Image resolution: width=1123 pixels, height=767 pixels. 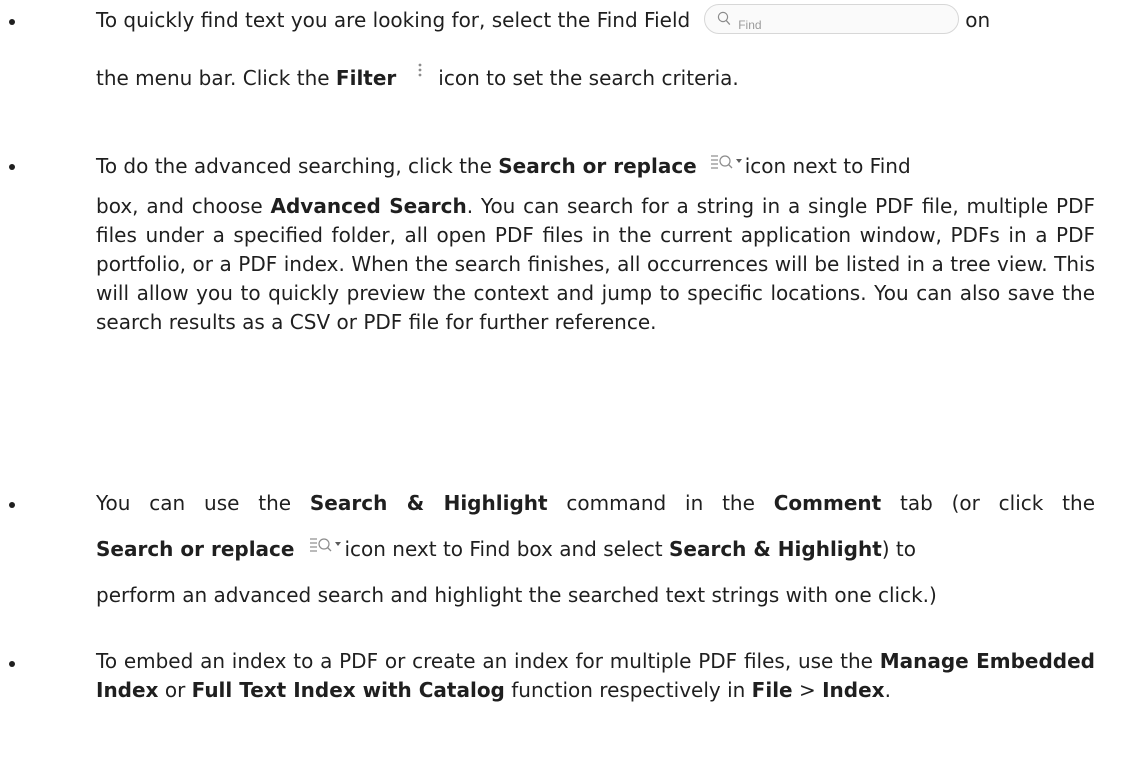 I want to click on bold-term: Advanced Search, so click(x=368, y=206).